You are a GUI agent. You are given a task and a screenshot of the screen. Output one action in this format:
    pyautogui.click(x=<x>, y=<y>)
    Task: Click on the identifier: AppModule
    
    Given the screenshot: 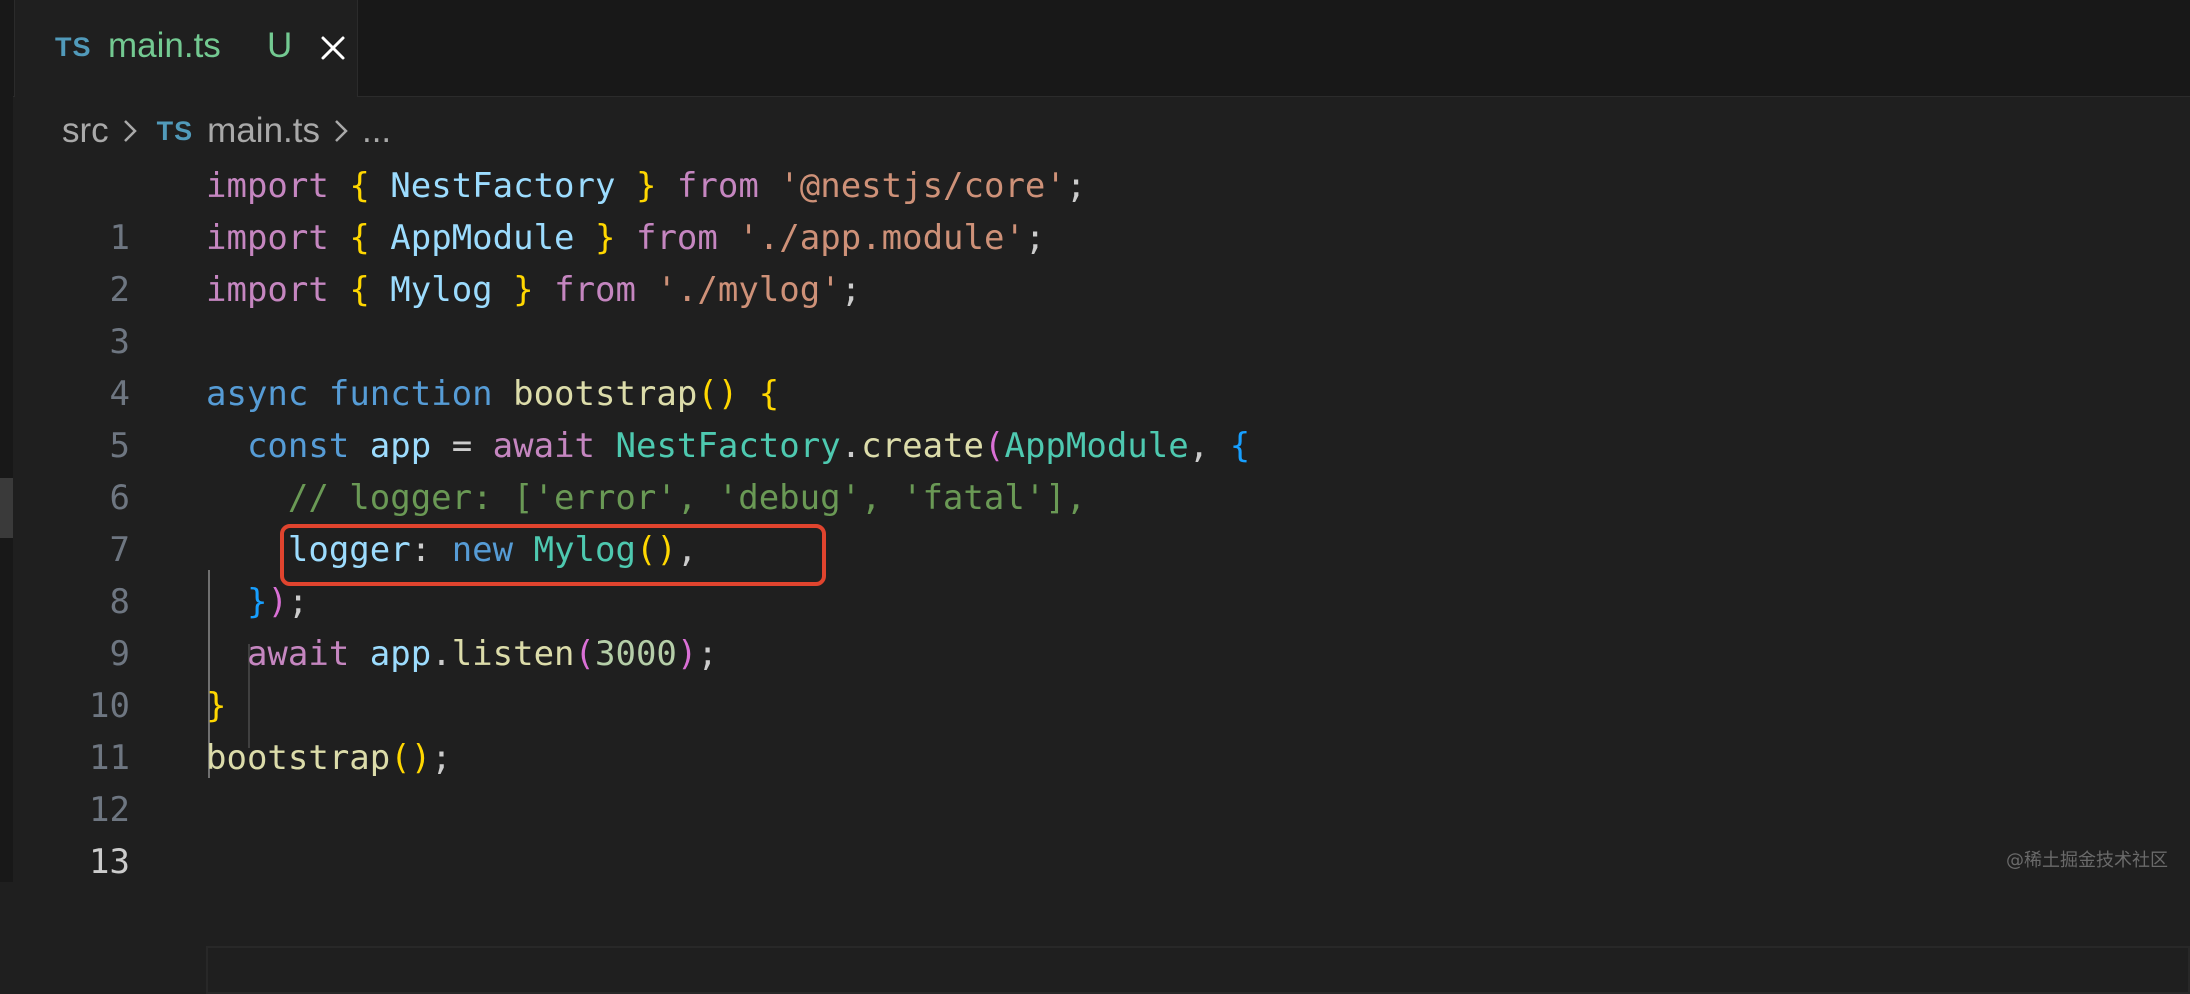 What is the action you would take?
    pyautogui.click(x=482, y=238)
    